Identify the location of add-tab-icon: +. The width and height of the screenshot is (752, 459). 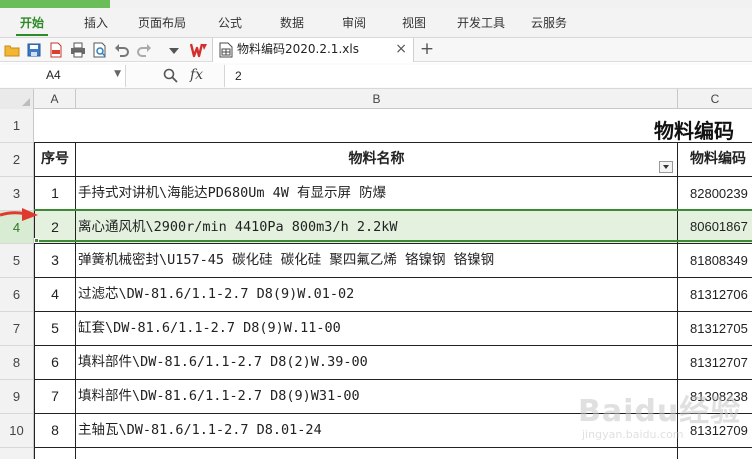
(427, 50).